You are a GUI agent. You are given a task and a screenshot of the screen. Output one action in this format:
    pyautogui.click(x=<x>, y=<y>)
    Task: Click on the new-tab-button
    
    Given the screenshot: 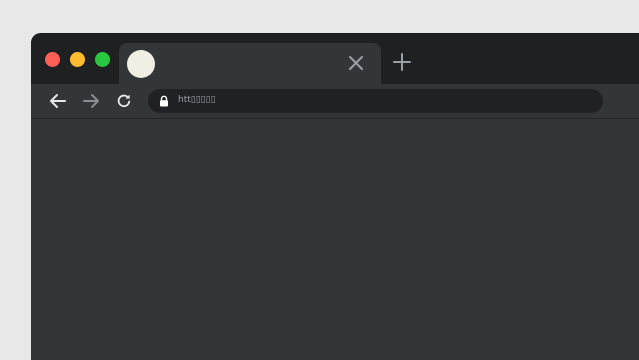 What is the action you would take?
    pyautogui.click(x=402, y=62)
    